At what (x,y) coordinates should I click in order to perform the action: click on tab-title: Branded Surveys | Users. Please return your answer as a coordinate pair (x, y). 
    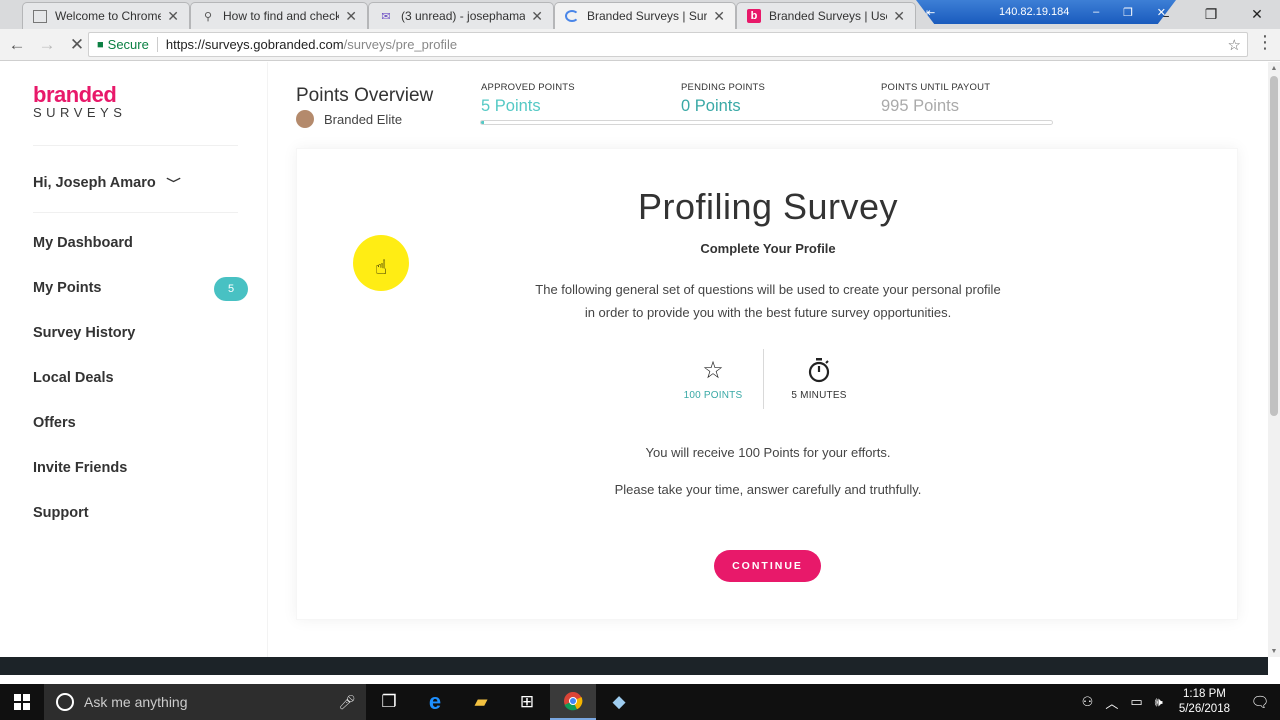
    Looking at the image, I should click on (828, 16).